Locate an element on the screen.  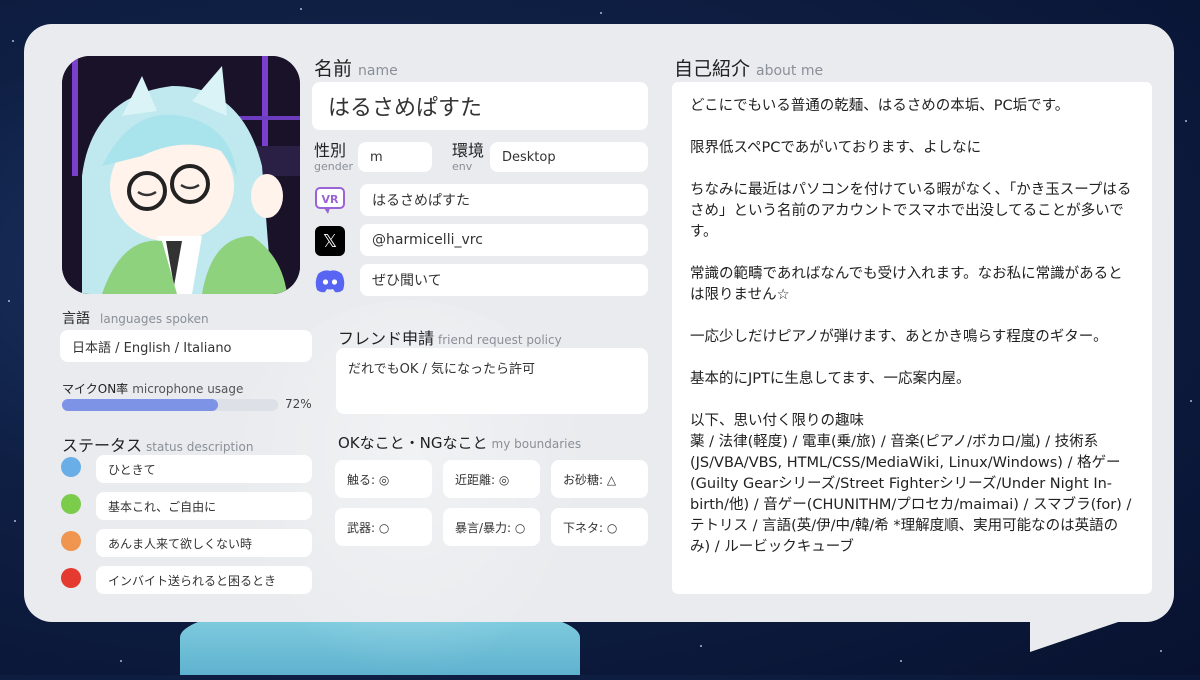
name-label-en: name is located at coordinates (378, 71).